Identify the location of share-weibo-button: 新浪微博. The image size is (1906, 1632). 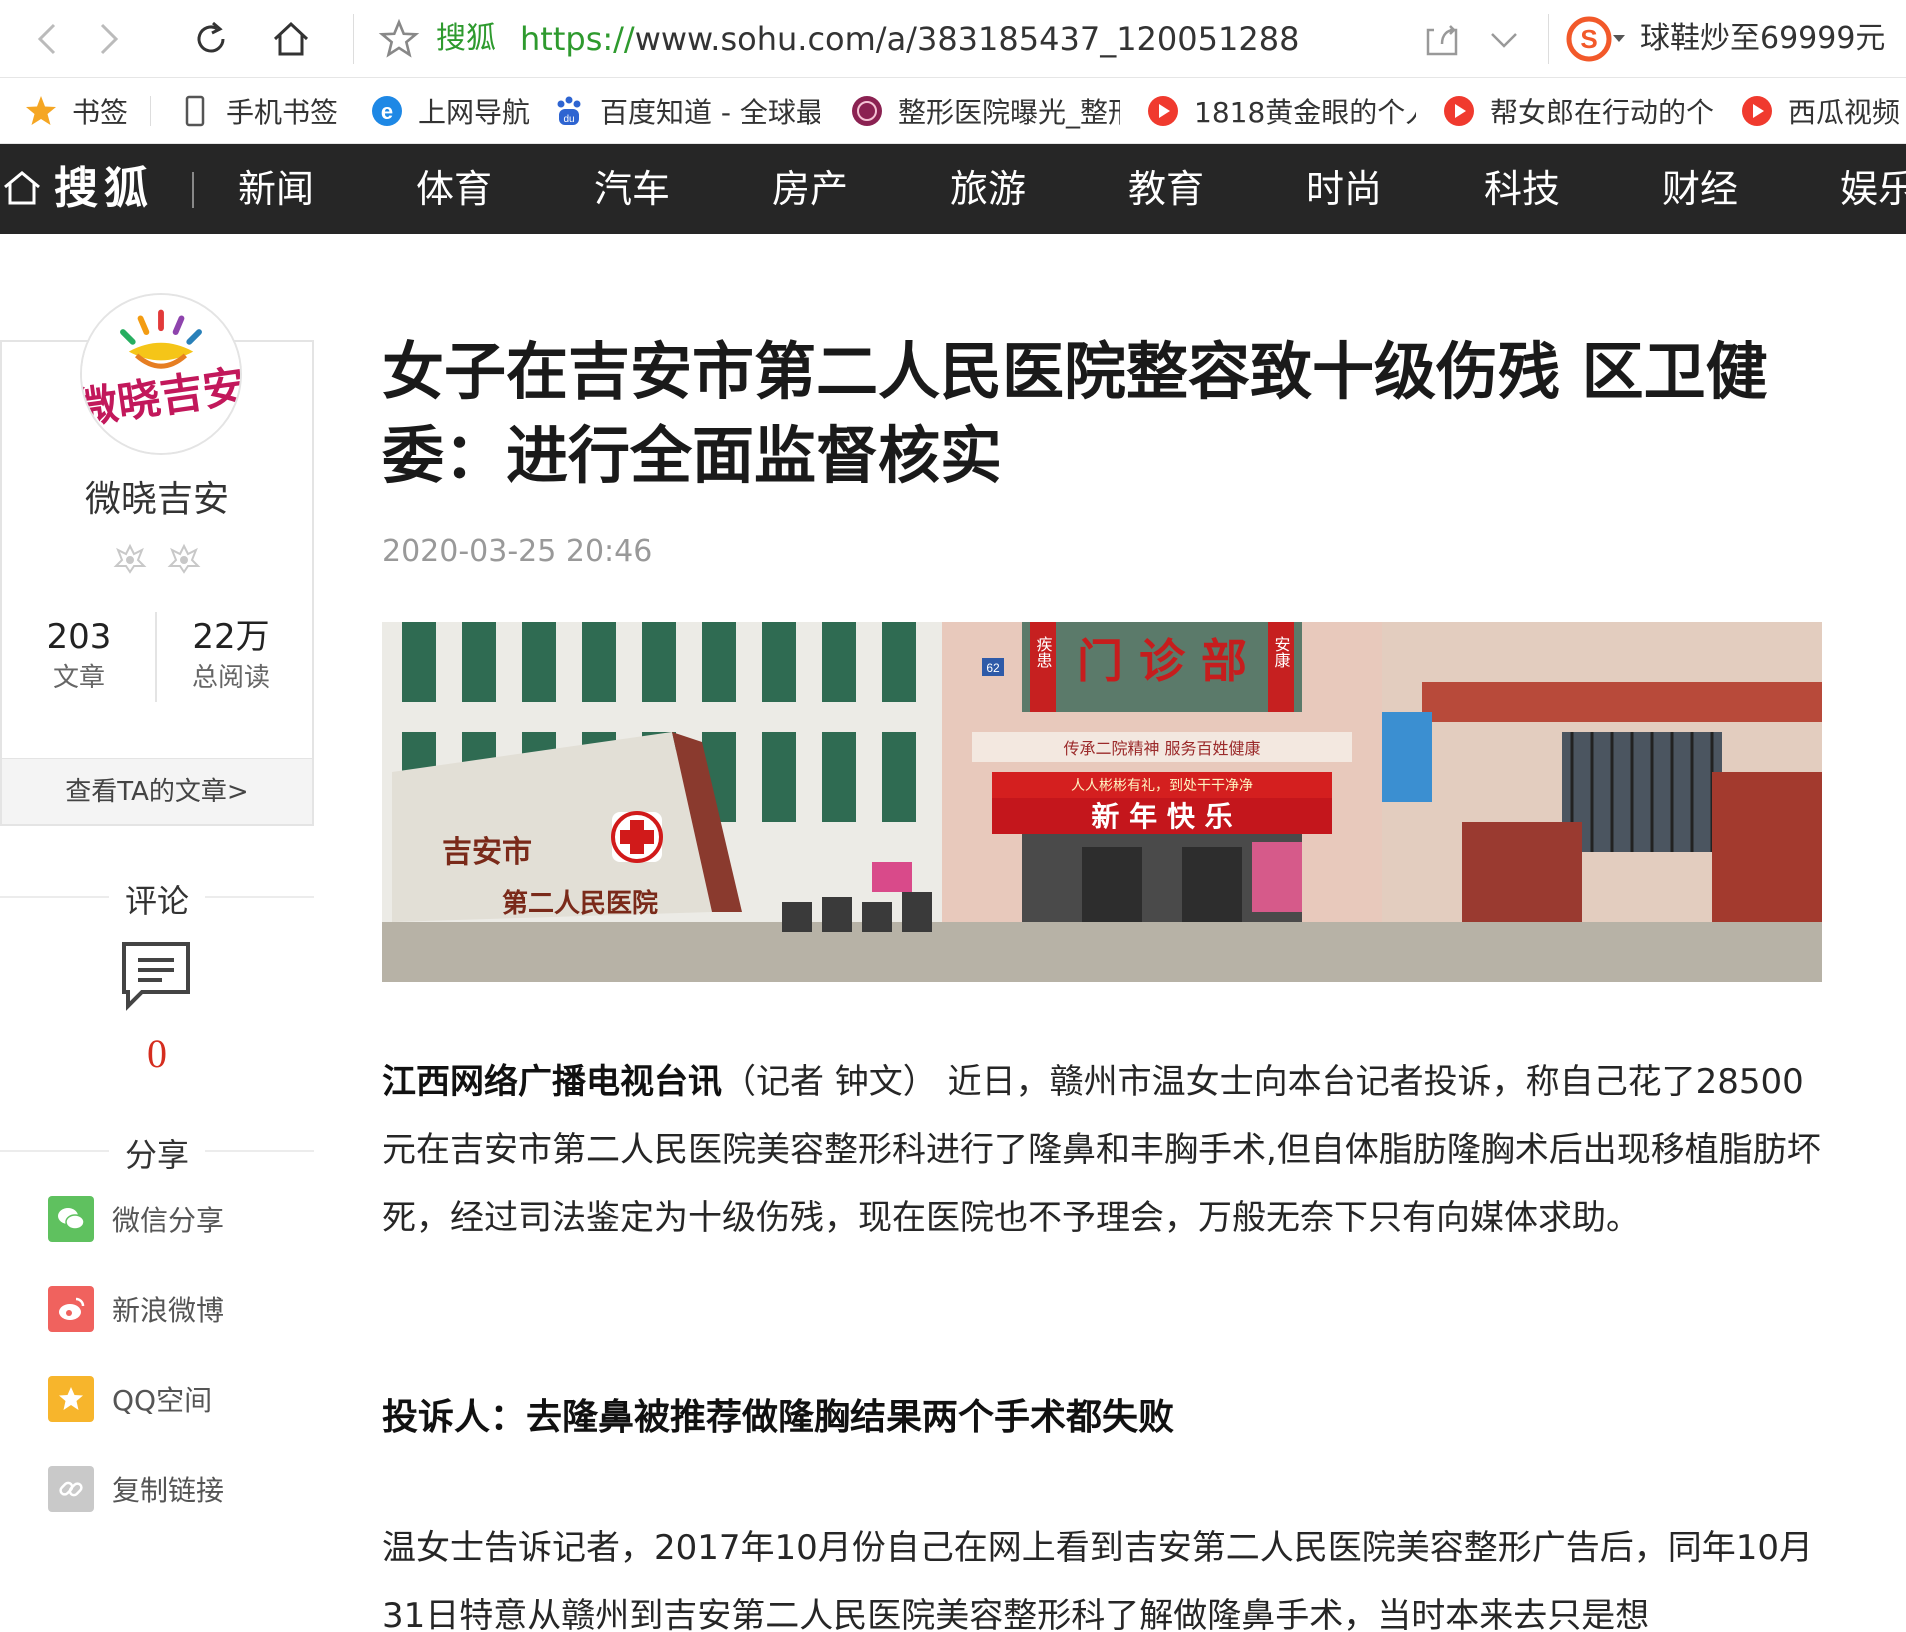
(136, 1309).